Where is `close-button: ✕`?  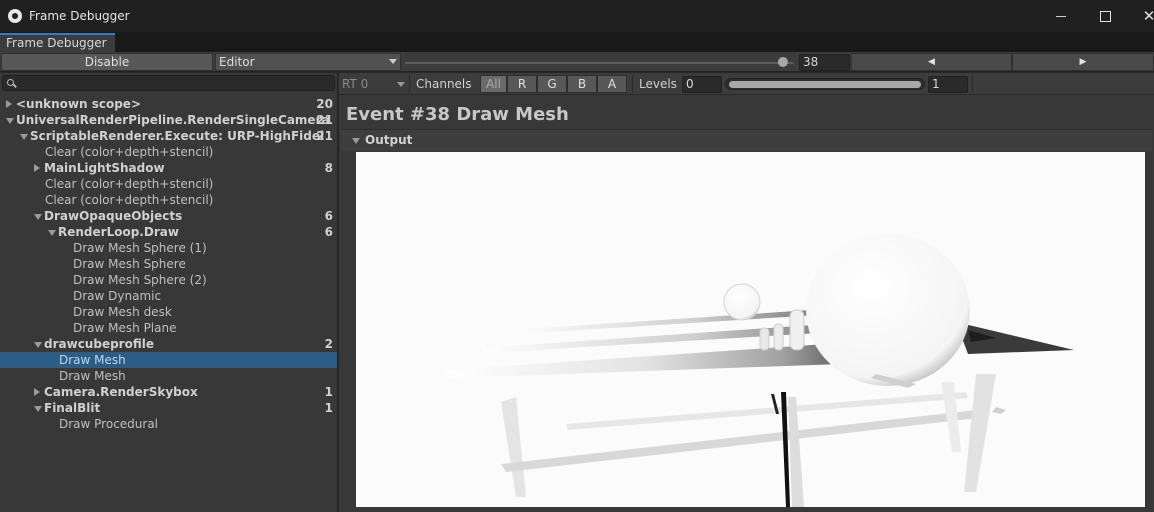
close-button: ✕ is located at coordinates (1140, 16).